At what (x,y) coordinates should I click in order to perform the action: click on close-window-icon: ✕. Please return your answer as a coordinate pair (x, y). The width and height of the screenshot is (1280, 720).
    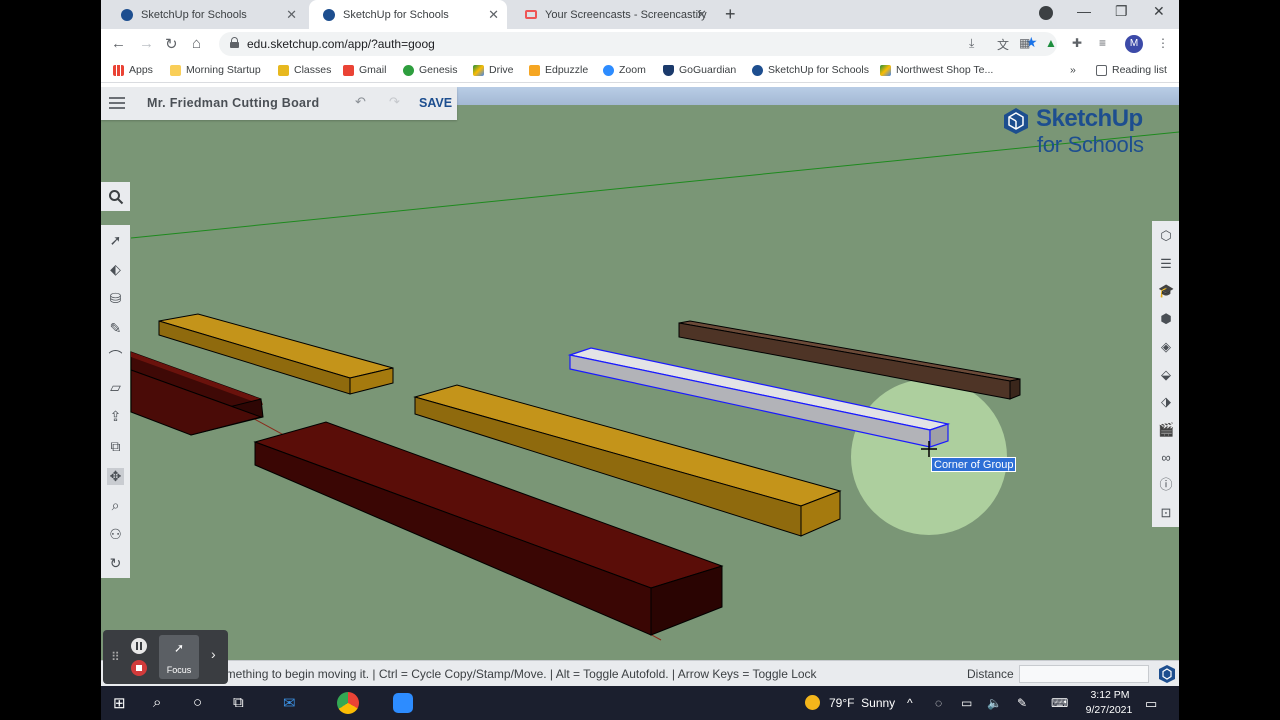
    Looking at the image, I should click on (1159, 11).